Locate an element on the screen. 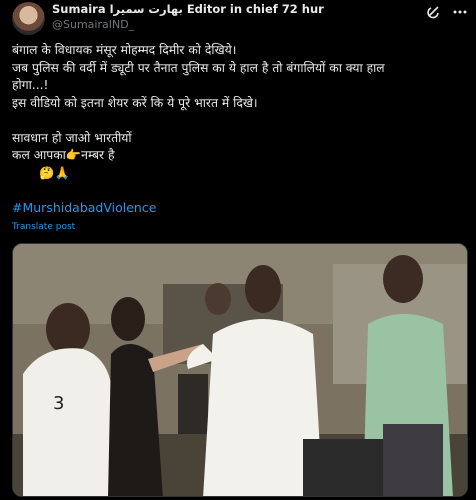  author-handle: @SumairaIND_ is located at coordinates (93, 24).